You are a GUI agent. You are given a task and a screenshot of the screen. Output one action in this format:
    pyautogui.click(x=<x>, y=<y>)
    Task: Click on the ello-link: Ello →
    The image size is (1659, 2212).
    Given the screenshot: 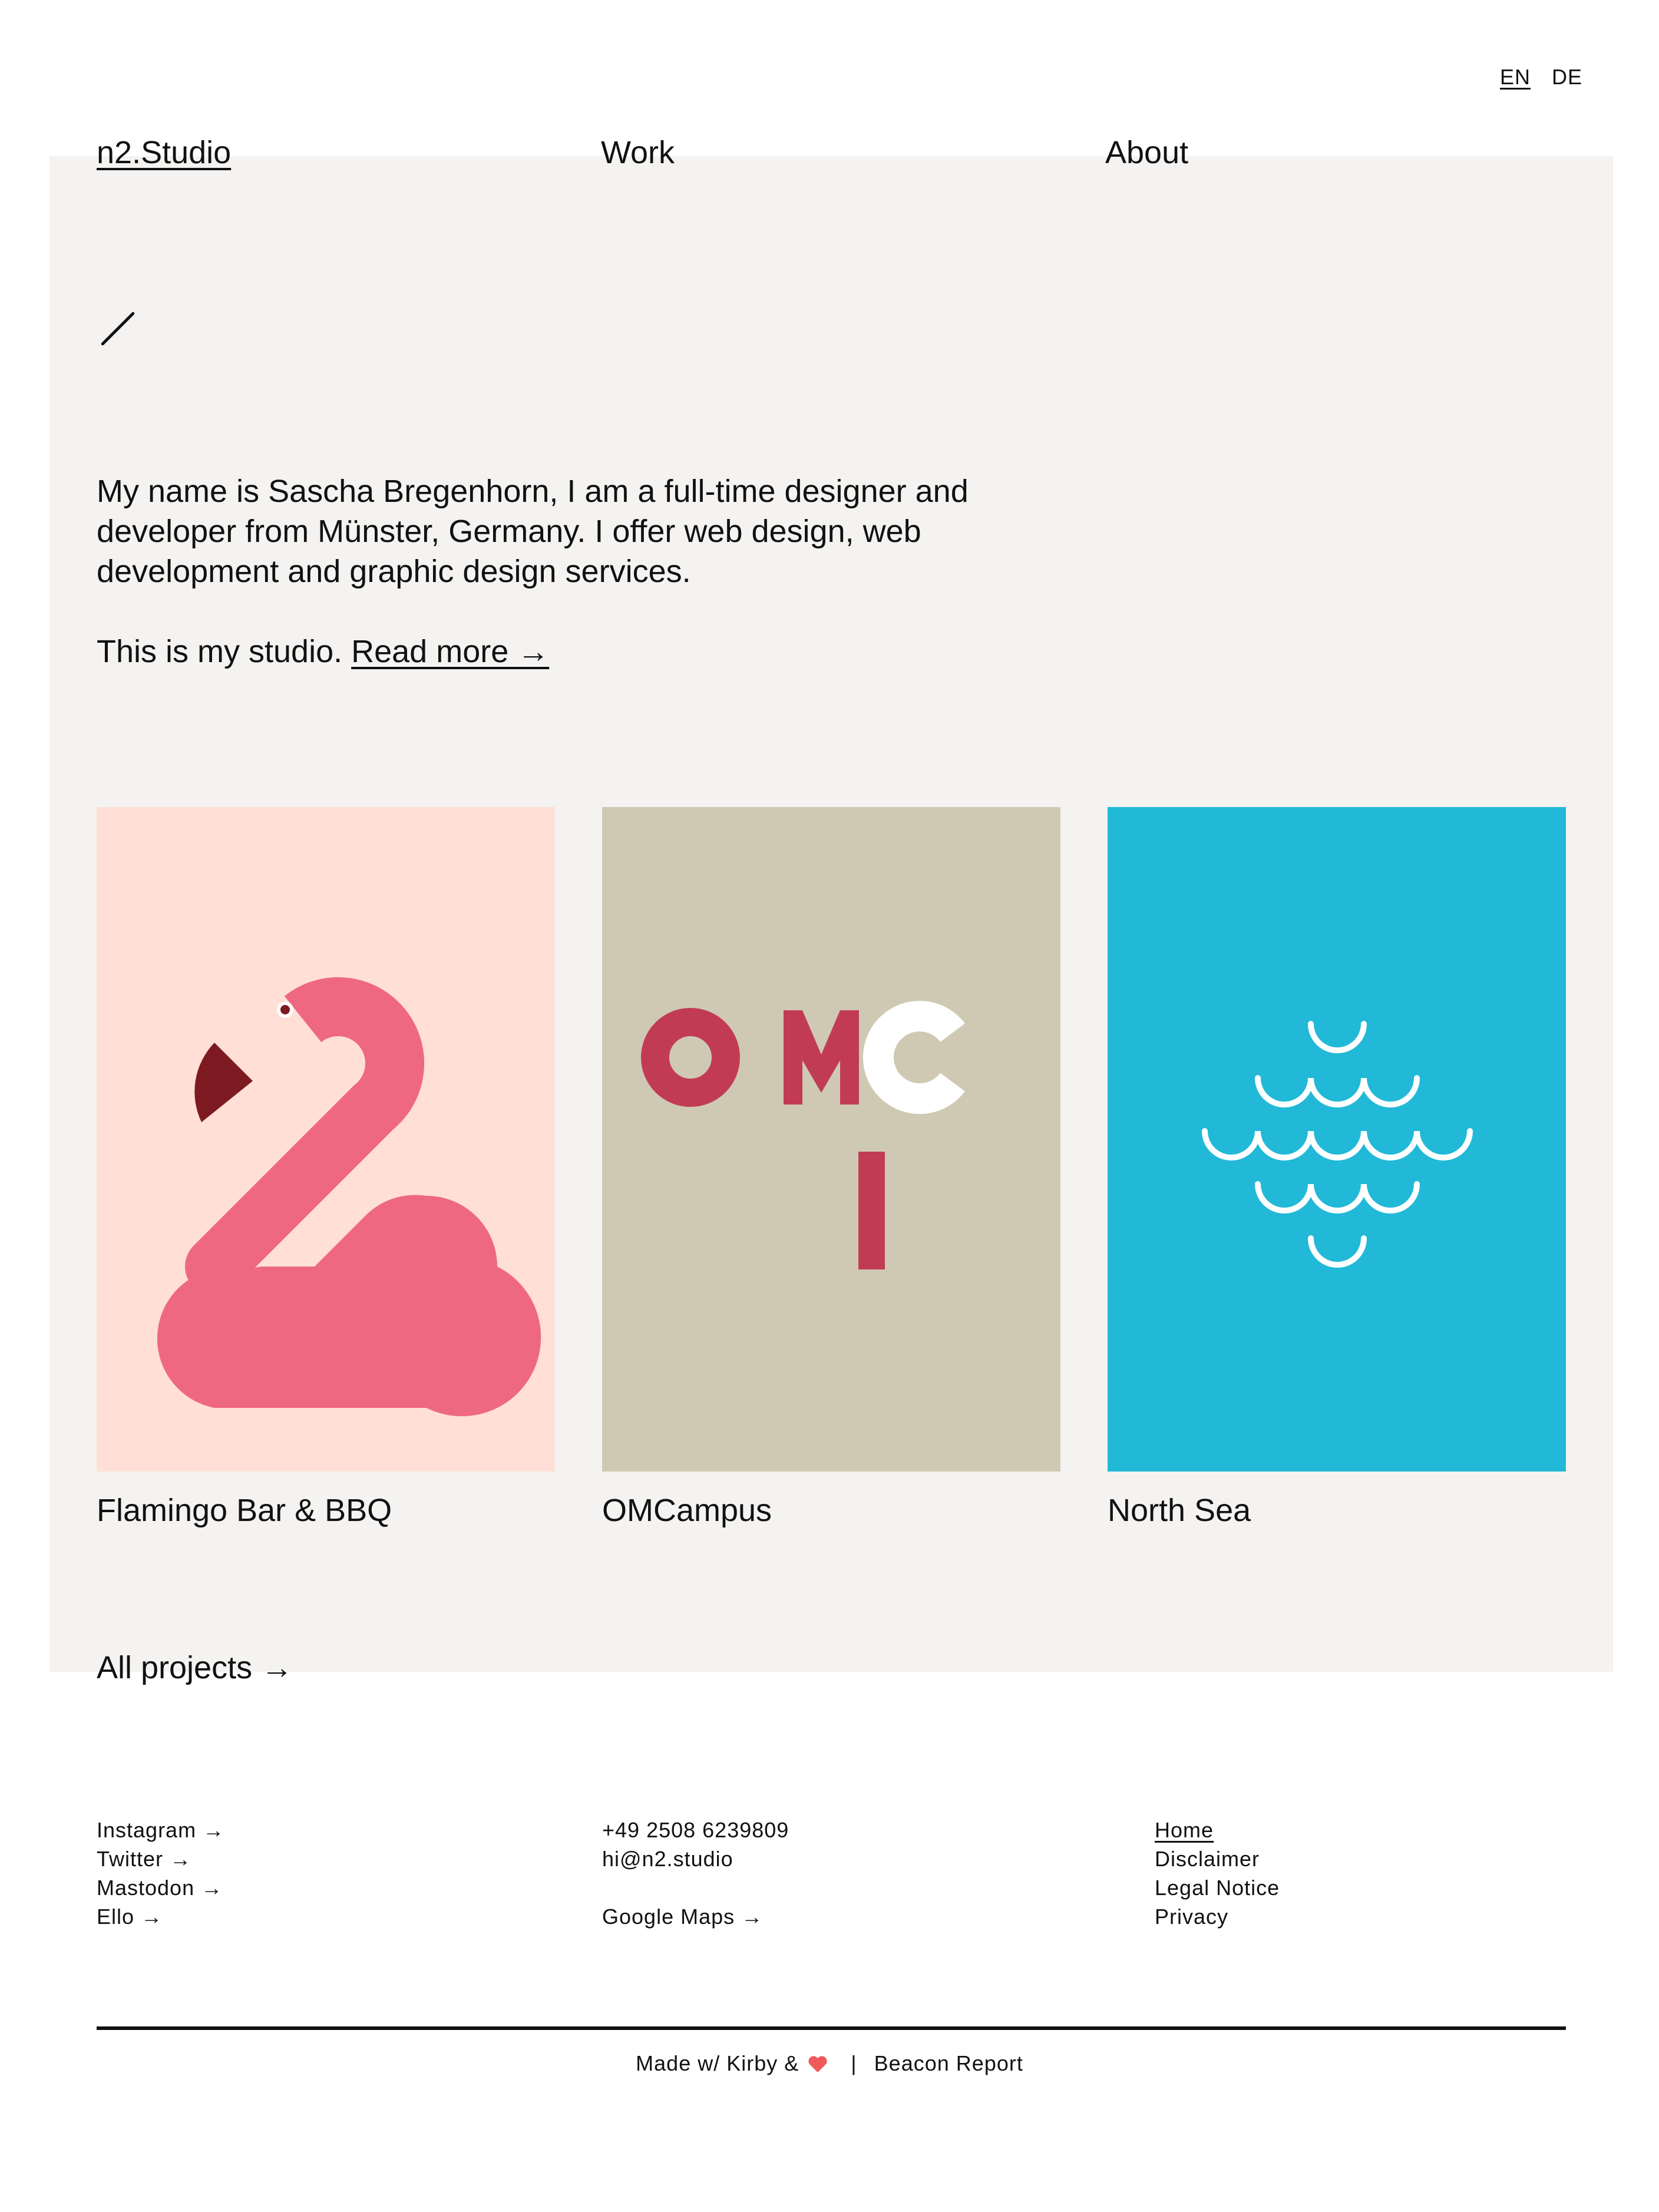 What is the action you would take?
    pyautogui.click(x=160, y=1916)
    